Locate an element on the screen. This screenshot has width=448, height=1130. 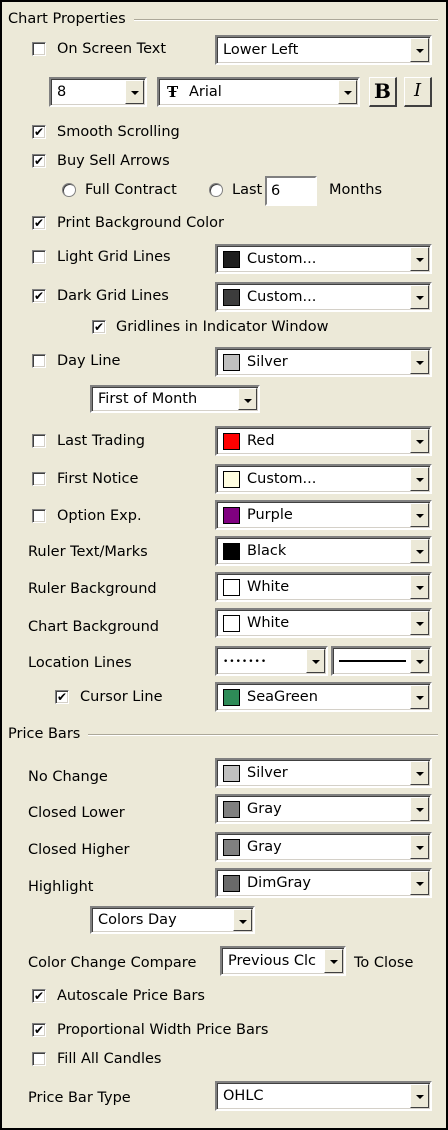
highlight-label: Highlight is located at coordinates (61, 887).